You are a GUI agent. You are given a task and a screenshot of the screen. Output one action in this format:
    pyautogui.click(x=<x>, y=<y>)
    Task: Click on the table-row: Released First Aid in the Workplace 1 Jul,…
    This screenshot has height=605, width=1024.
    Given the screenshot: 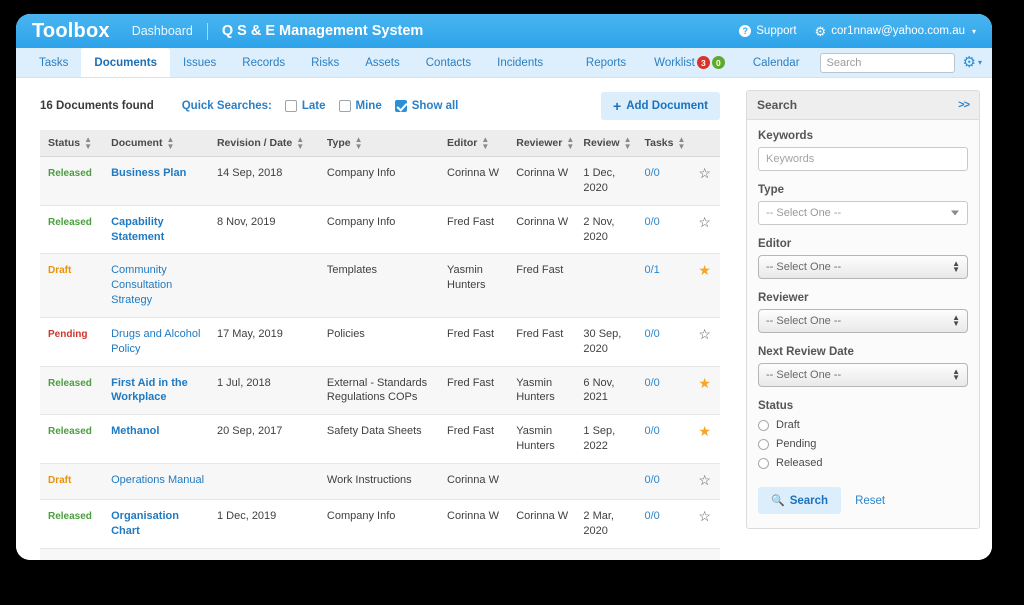 What is the action you would take?
    pyautogui.click(x=380, y=391)
    